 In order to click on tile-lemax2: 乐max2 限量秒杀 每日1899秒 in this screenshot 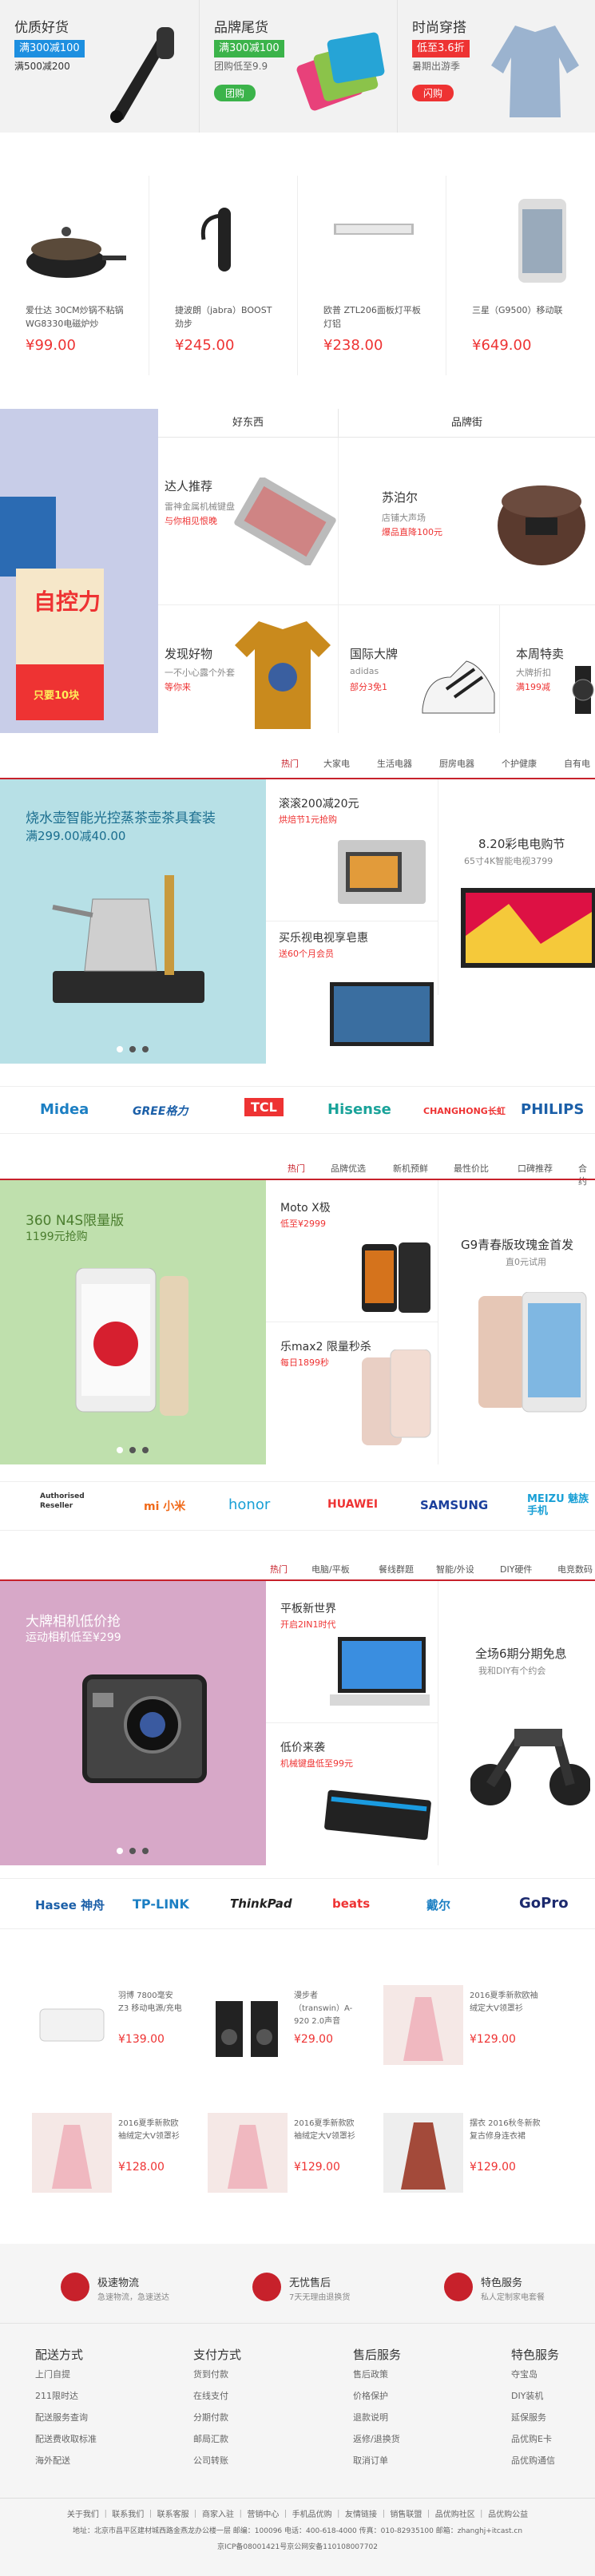, I will do `click(352, 1393)`.